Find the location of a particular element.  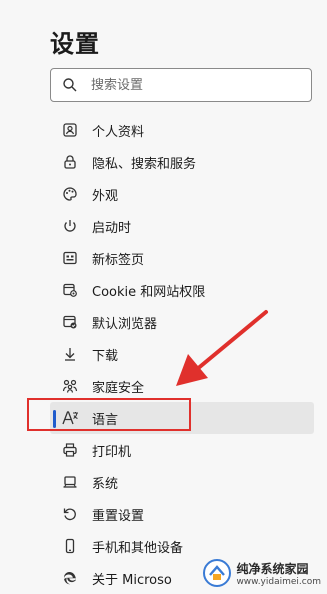

watermark-title: 纯净系统家园 is located at coordinates (272, 568).